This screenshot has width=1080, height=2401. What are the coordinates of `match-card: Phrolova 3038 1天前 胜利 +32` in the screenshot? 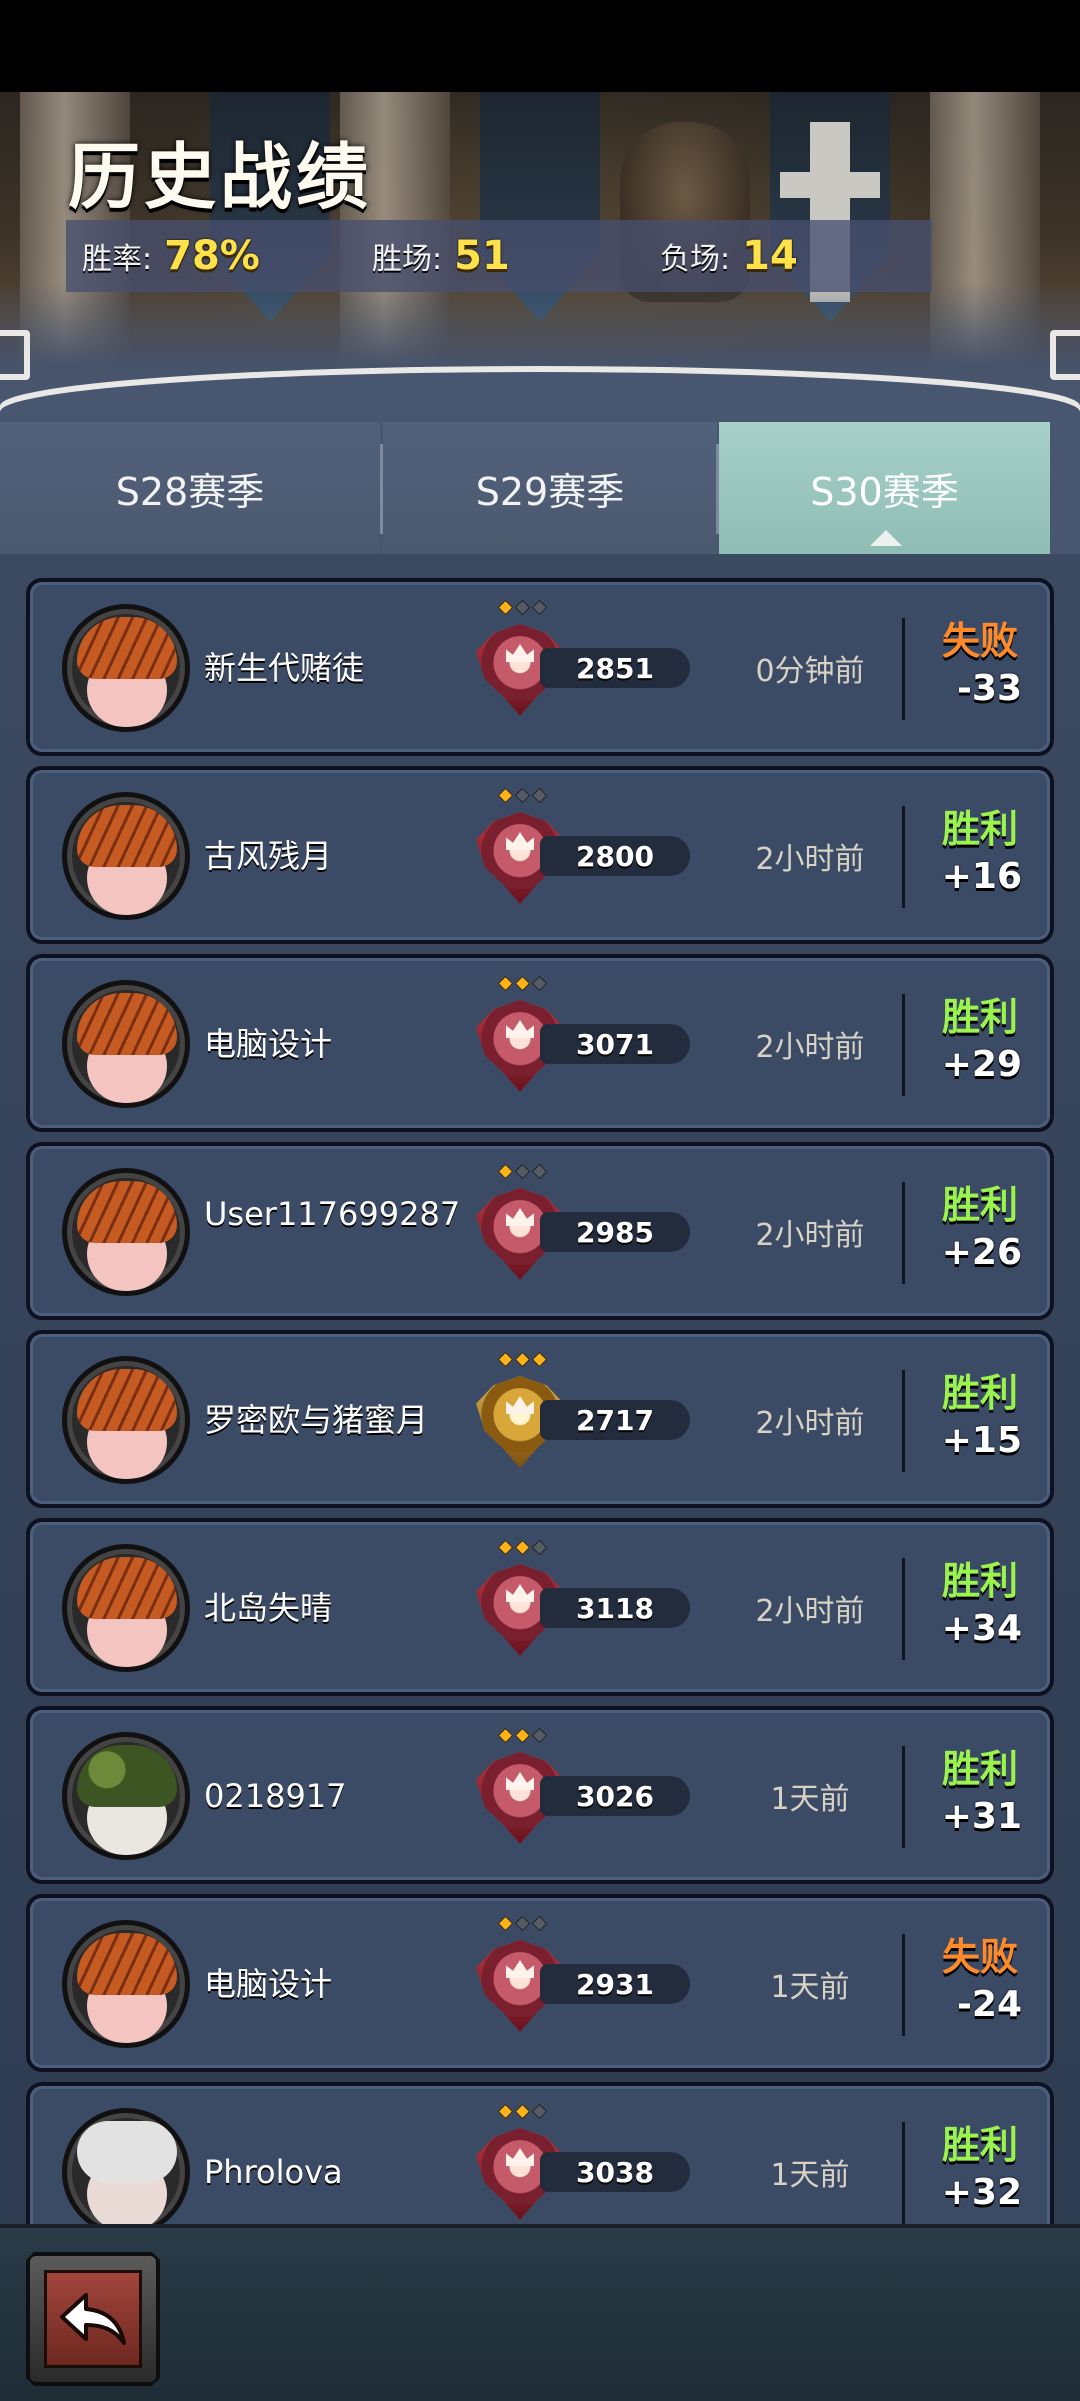 It's located at (540, 2153).